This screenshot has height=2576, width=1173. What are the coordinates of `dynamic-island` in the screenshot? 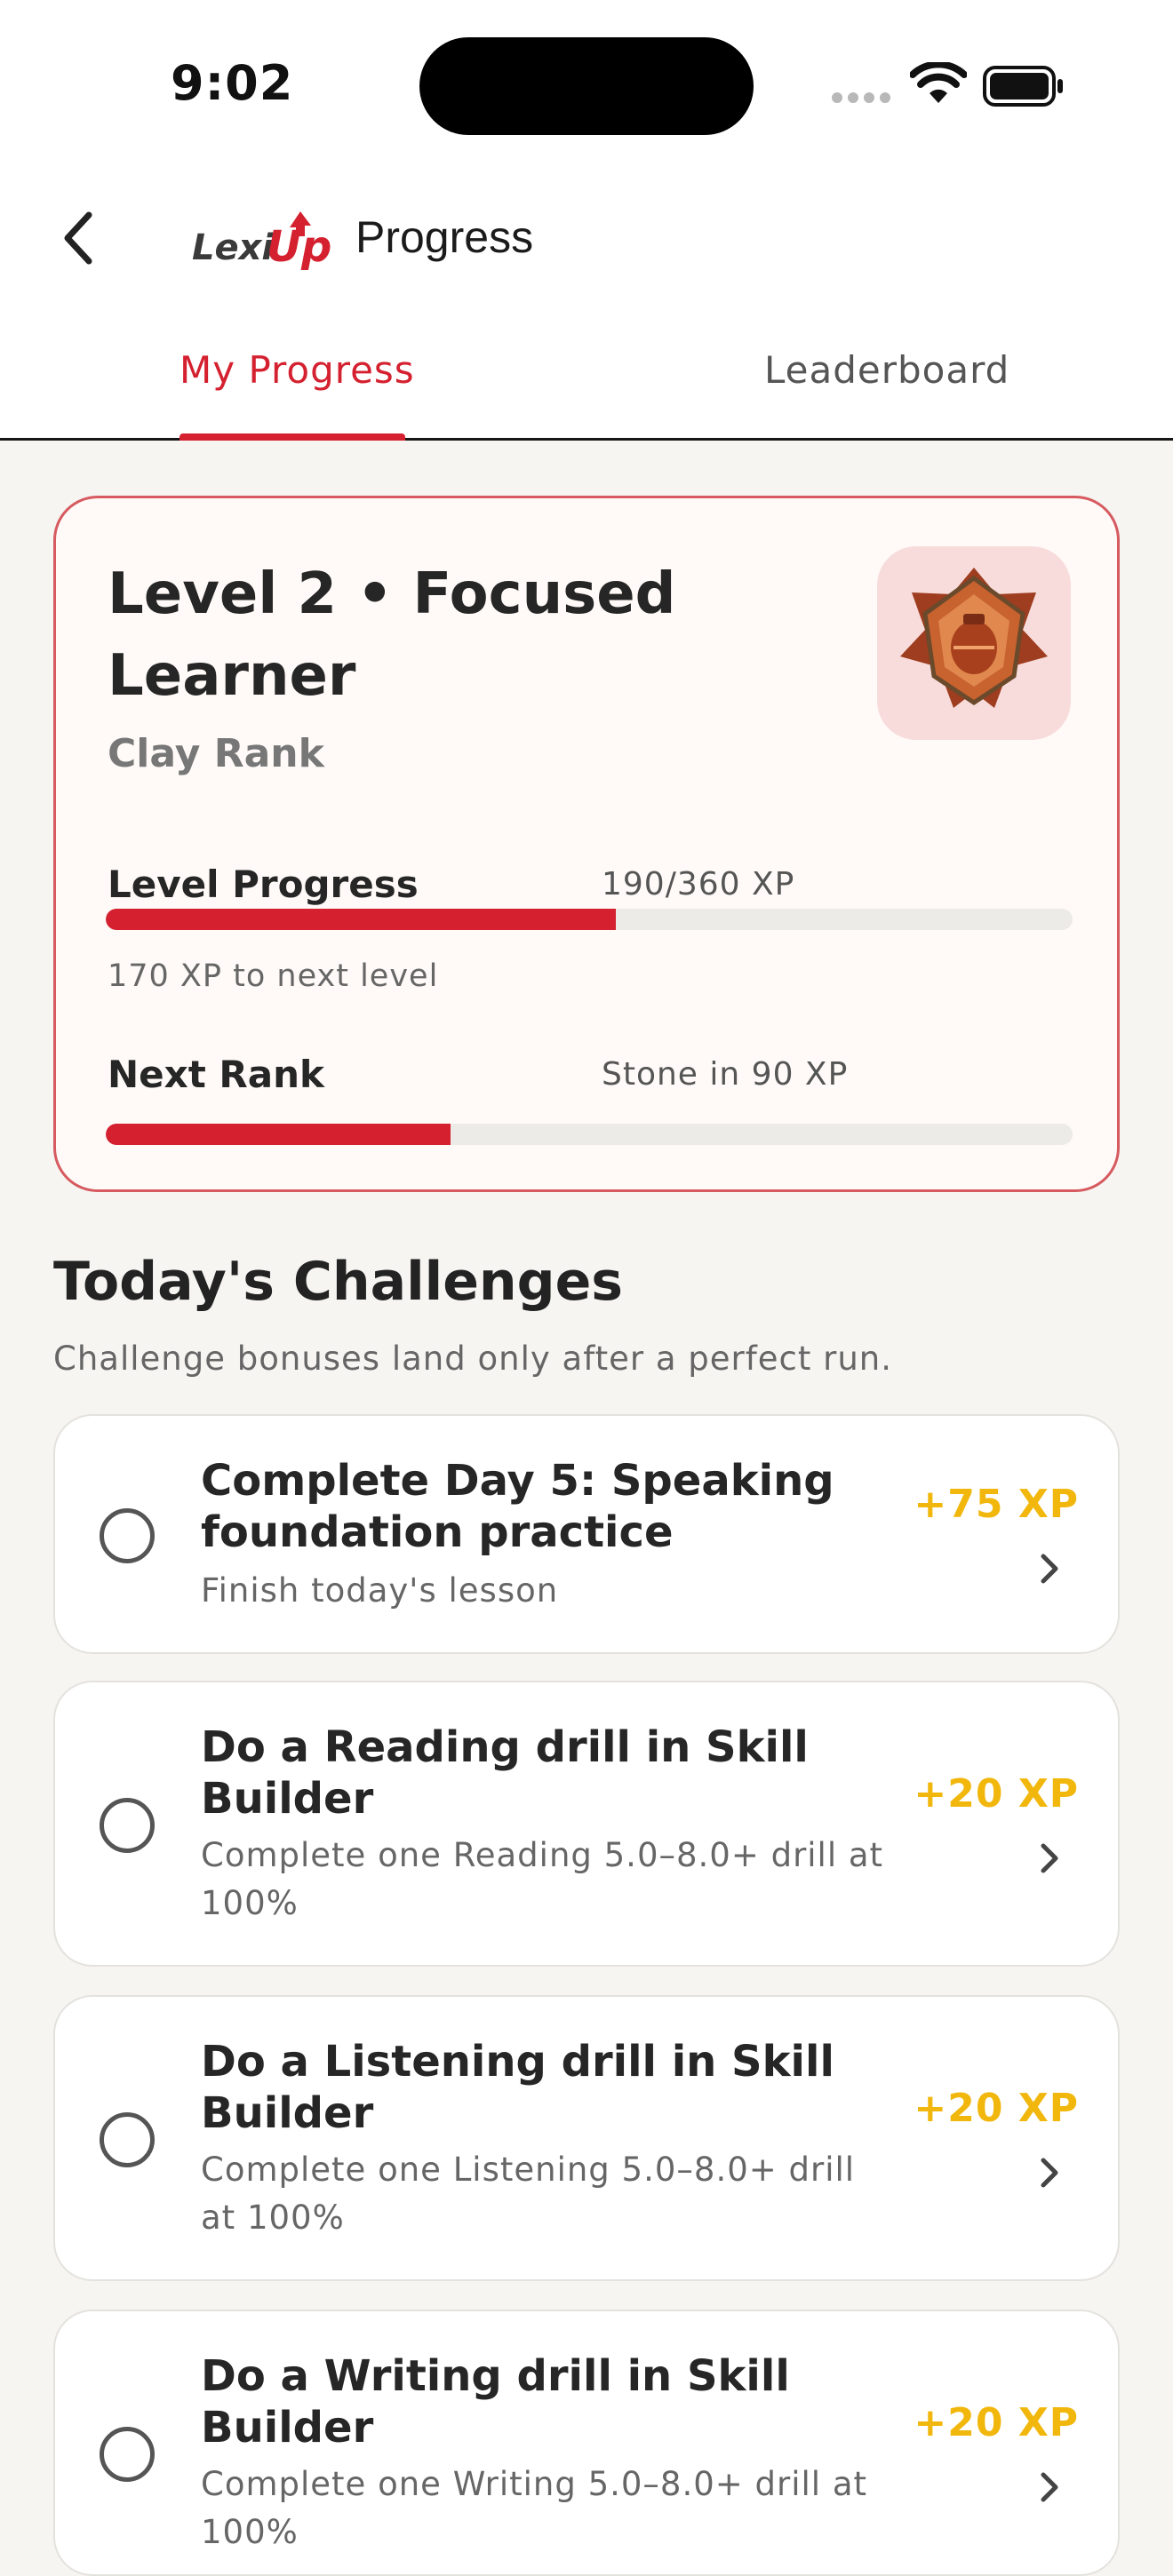 It's located at (586, 86).